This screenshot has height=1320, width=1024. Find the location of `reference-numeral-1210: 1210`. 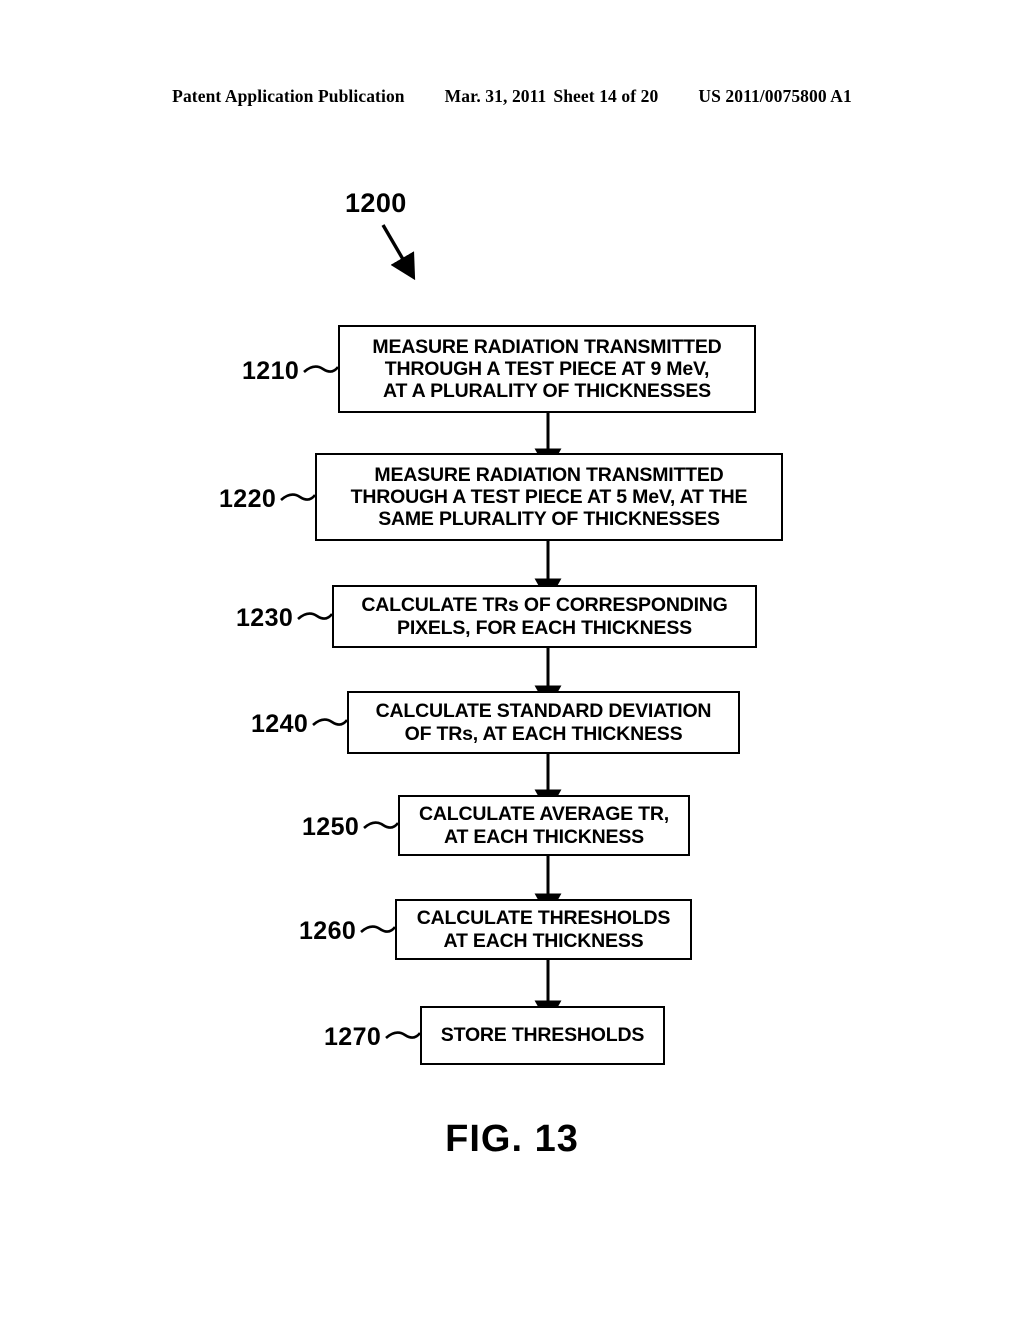

reference-numeral-1210: 1210 is located at coordinates (271, 371).